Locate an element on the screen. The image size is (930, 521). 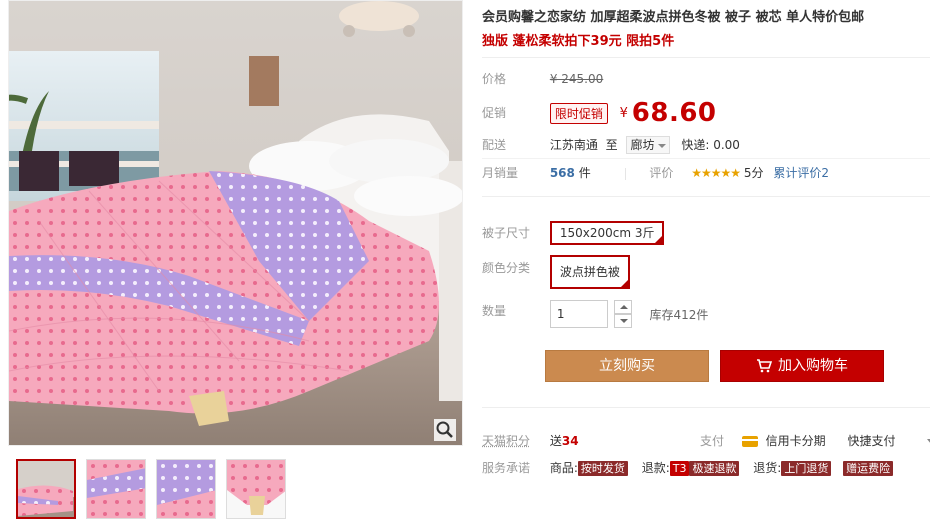
vertical-divider is located at coordinates (625, 174).